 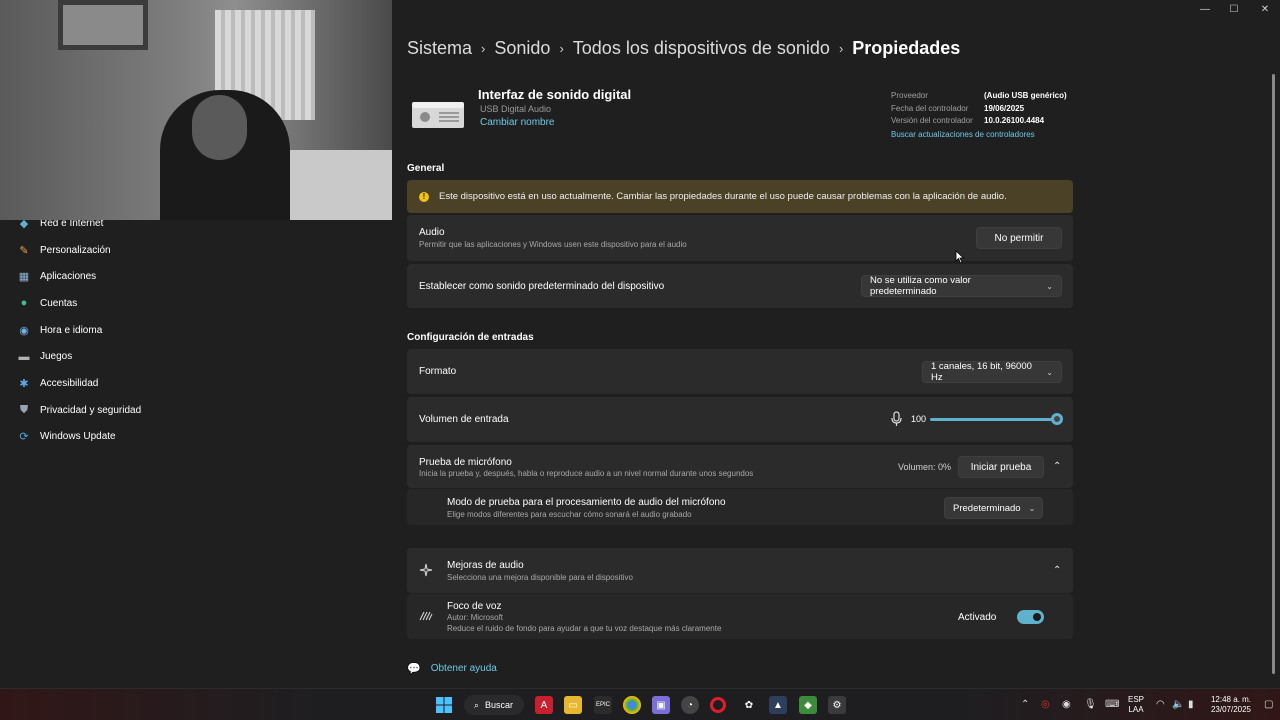 I want to click on breadcrumb-all-devices: Todos los dispositivos de sonido, so click(x=701, y=48).